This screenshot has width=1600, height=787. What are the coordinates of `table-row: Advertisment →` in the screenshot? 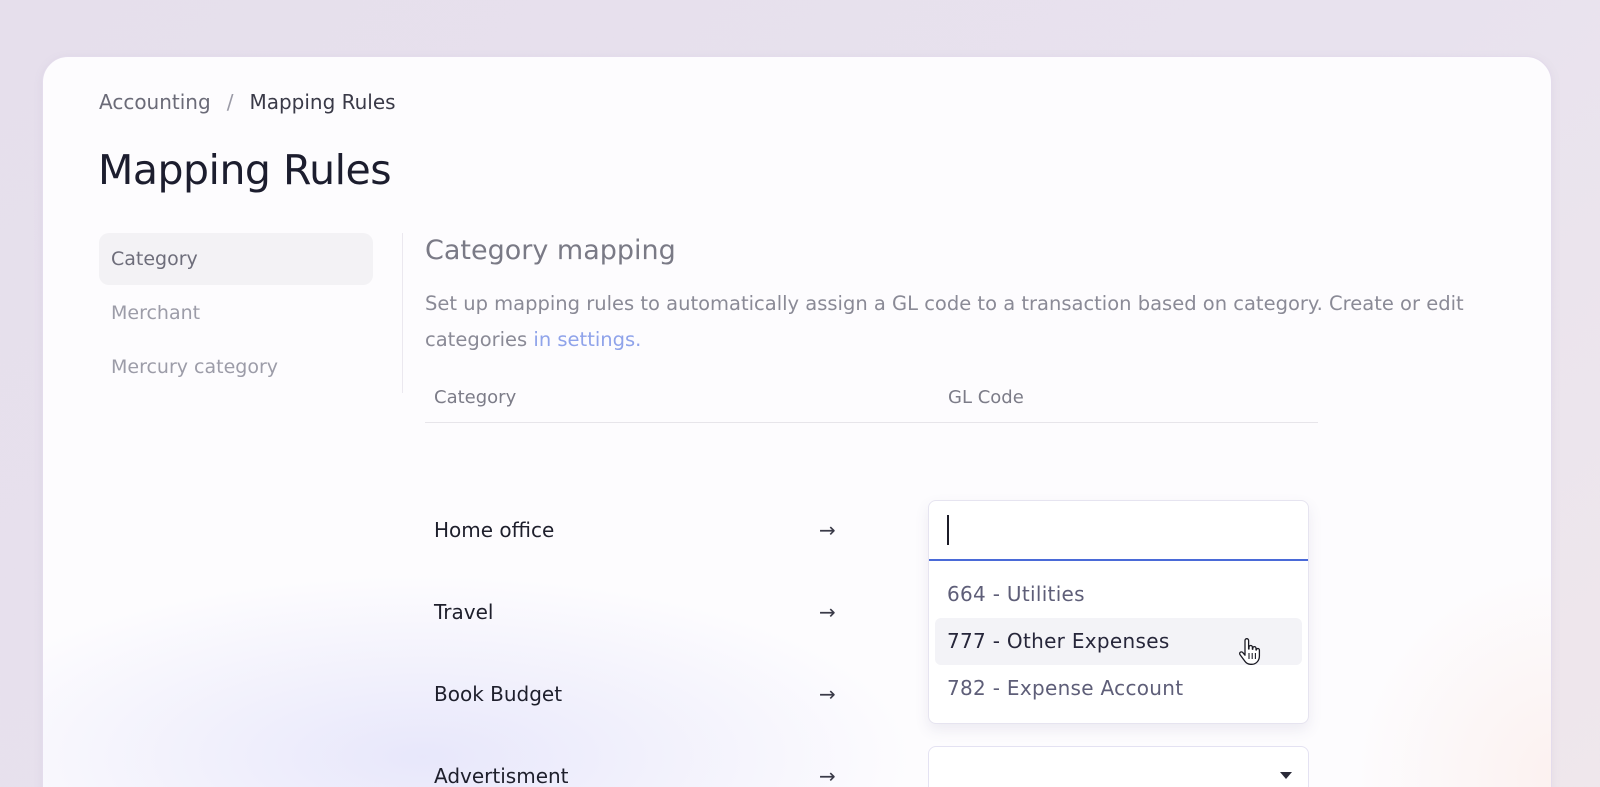 It's located at (871, 766).